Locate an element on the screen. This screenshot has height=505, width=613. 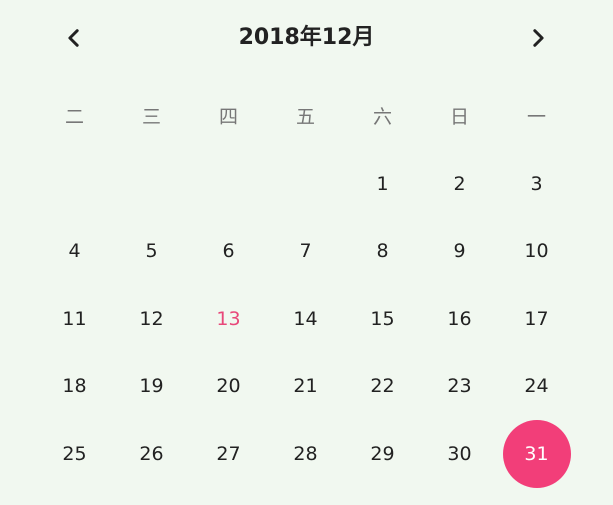
week-row: 11 12 13 14 15 16 17 is located at coordinates (305, 319).